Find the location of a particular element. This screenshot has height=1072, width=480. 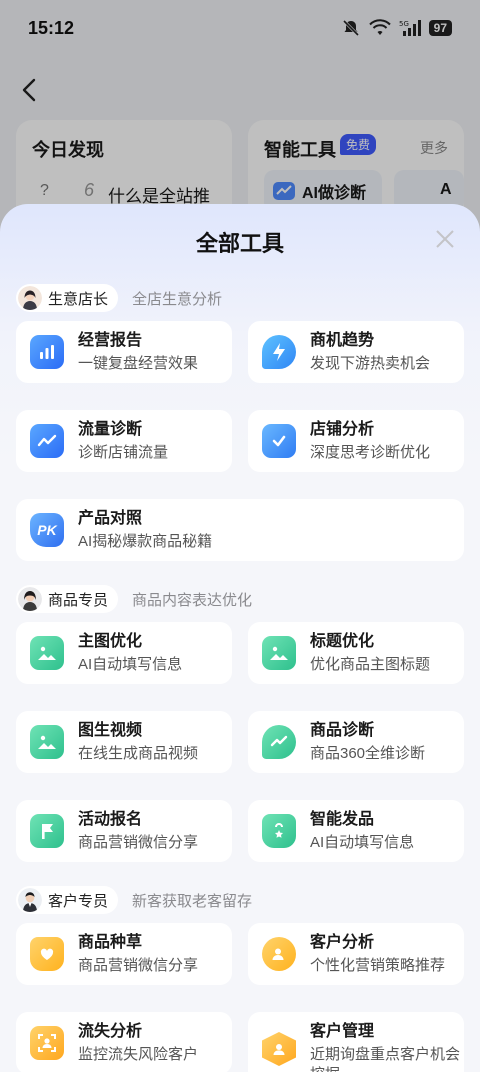

tool-desc: 一键复盘经营效果 is located at coordinates (138, 363).